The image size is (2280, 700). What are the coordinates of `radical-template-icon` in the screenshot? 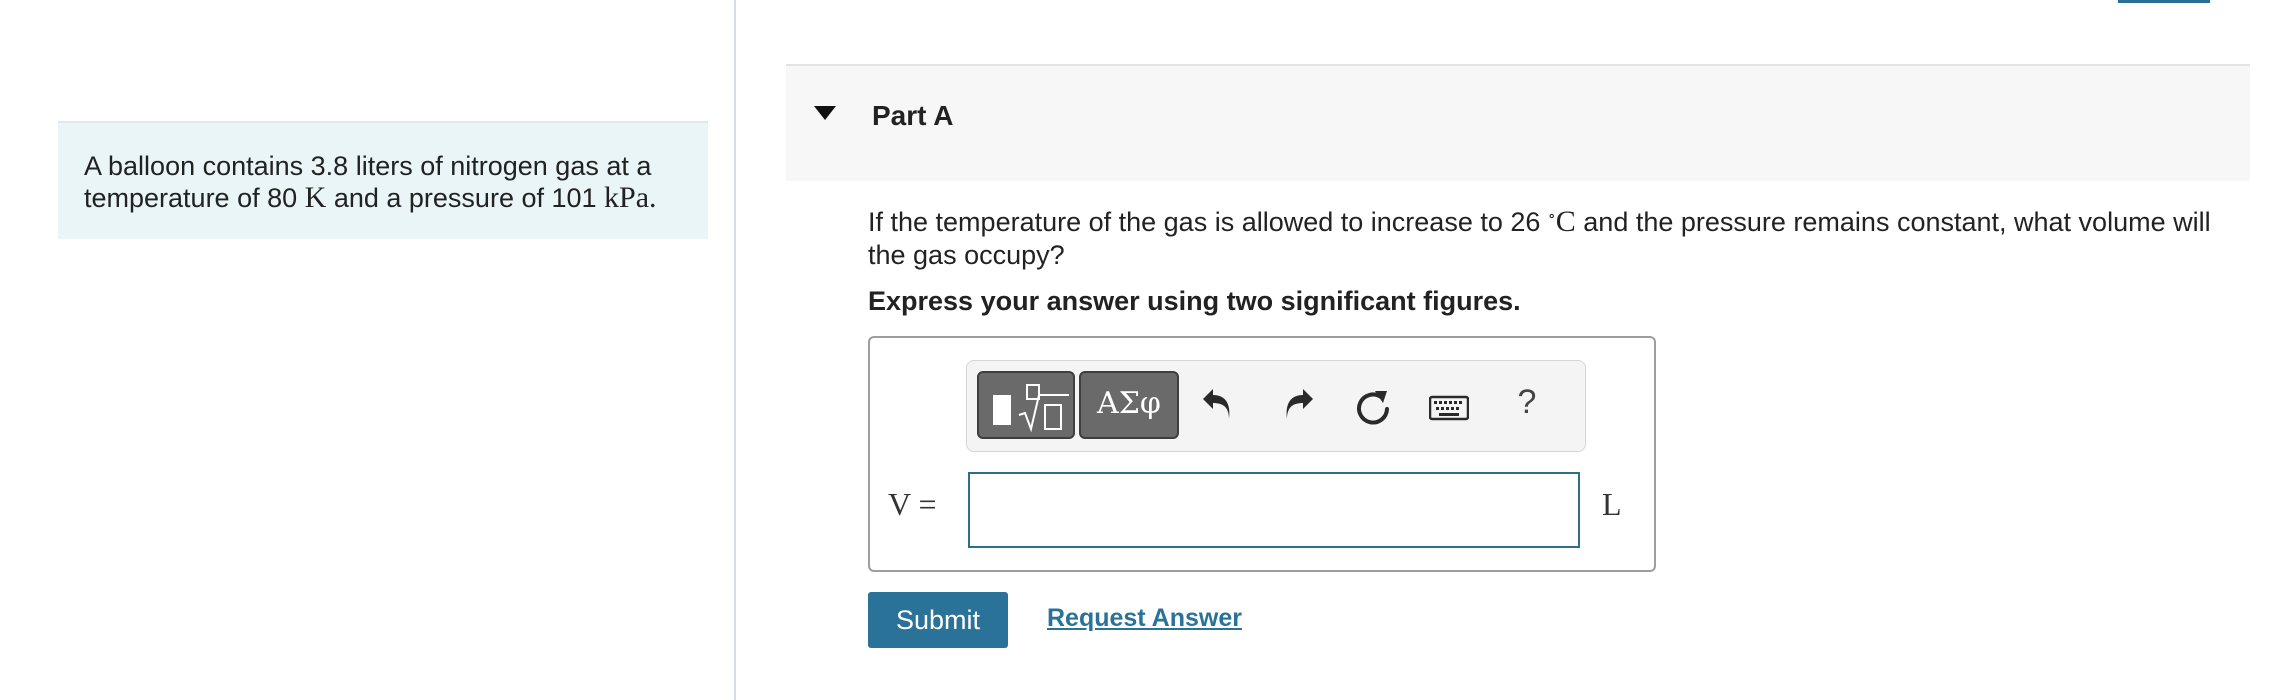 It's located at (1043, 408).